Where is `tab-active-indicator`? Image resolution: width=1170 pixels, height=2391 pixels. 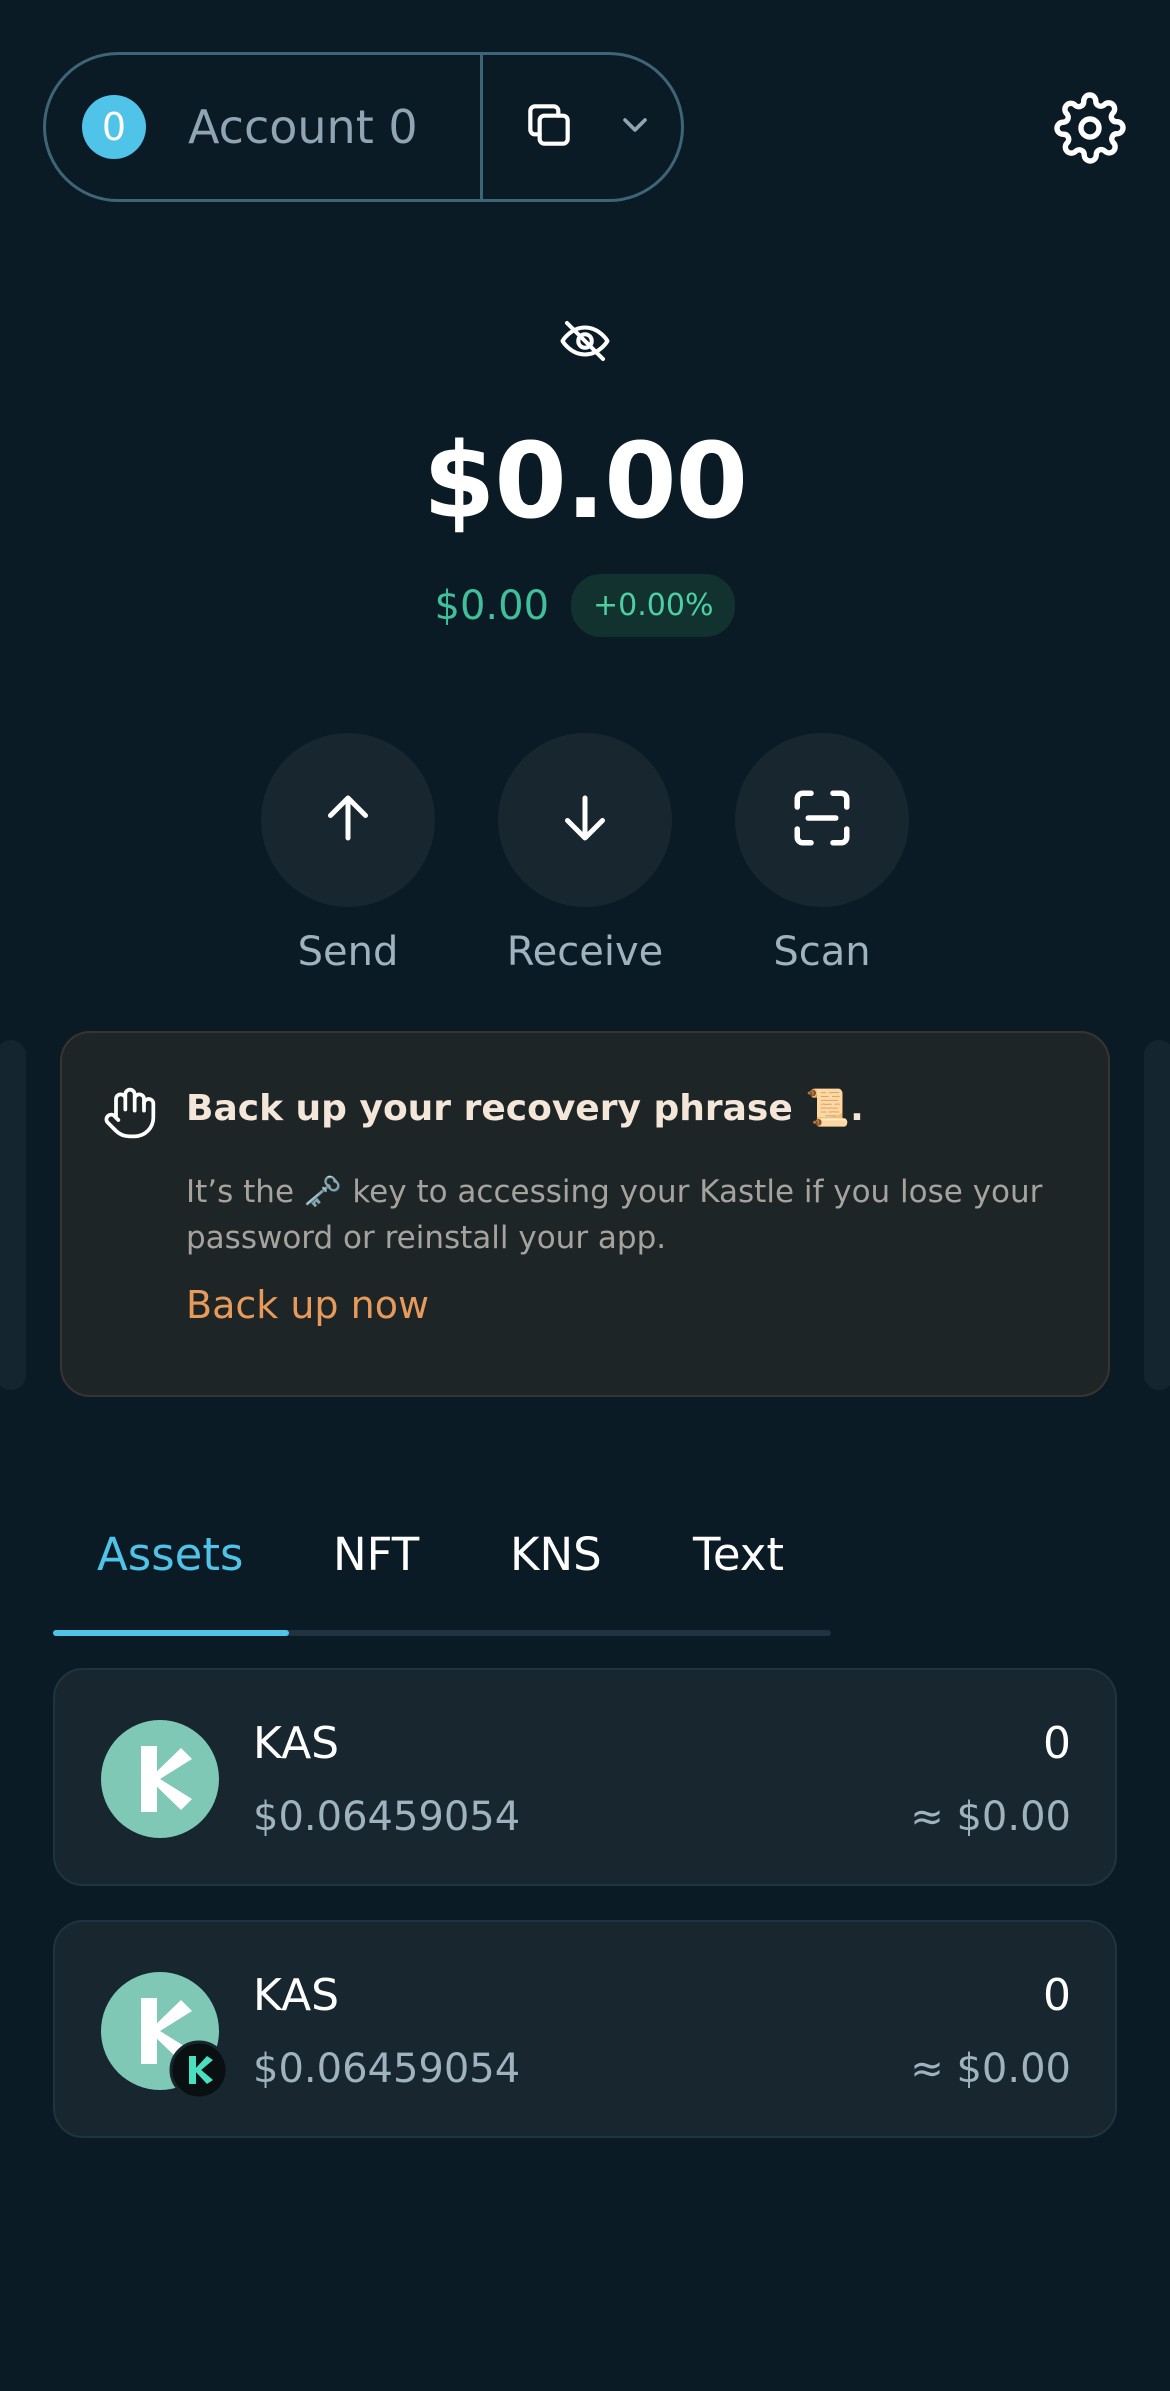 tab-active-indicator is located at coordinates (171, 1633).